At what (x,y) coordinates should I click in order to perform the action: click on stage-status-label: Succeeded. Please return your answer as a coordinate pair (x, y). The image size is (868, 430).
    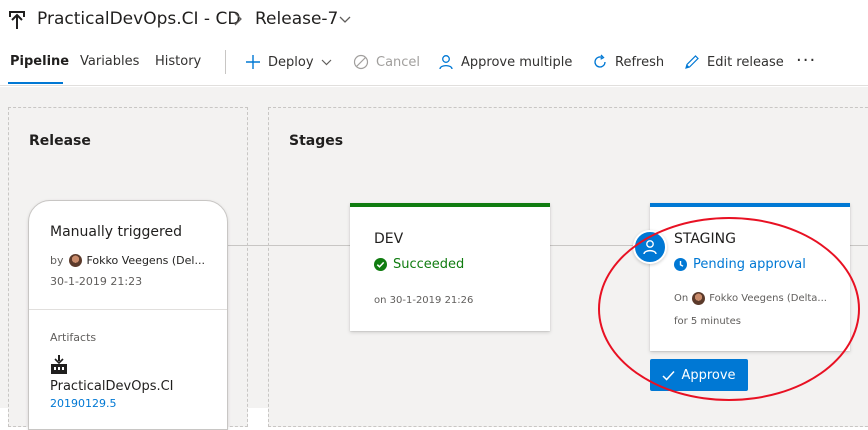
    Looking at the image, I should click on (429, 264).